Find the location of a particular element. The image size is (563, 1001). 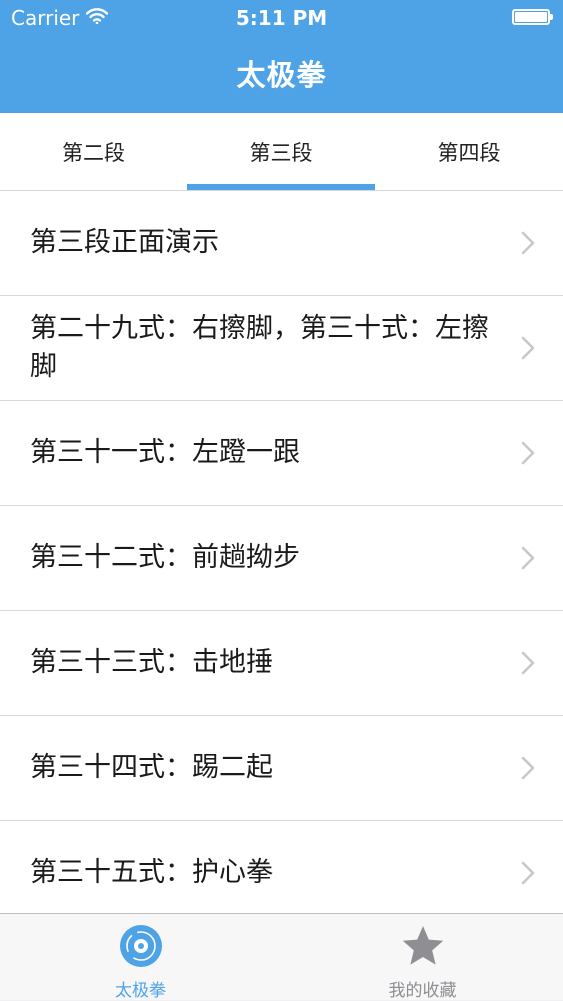

segment-tab-4: 第四段 is located at coordinates (469, 151).